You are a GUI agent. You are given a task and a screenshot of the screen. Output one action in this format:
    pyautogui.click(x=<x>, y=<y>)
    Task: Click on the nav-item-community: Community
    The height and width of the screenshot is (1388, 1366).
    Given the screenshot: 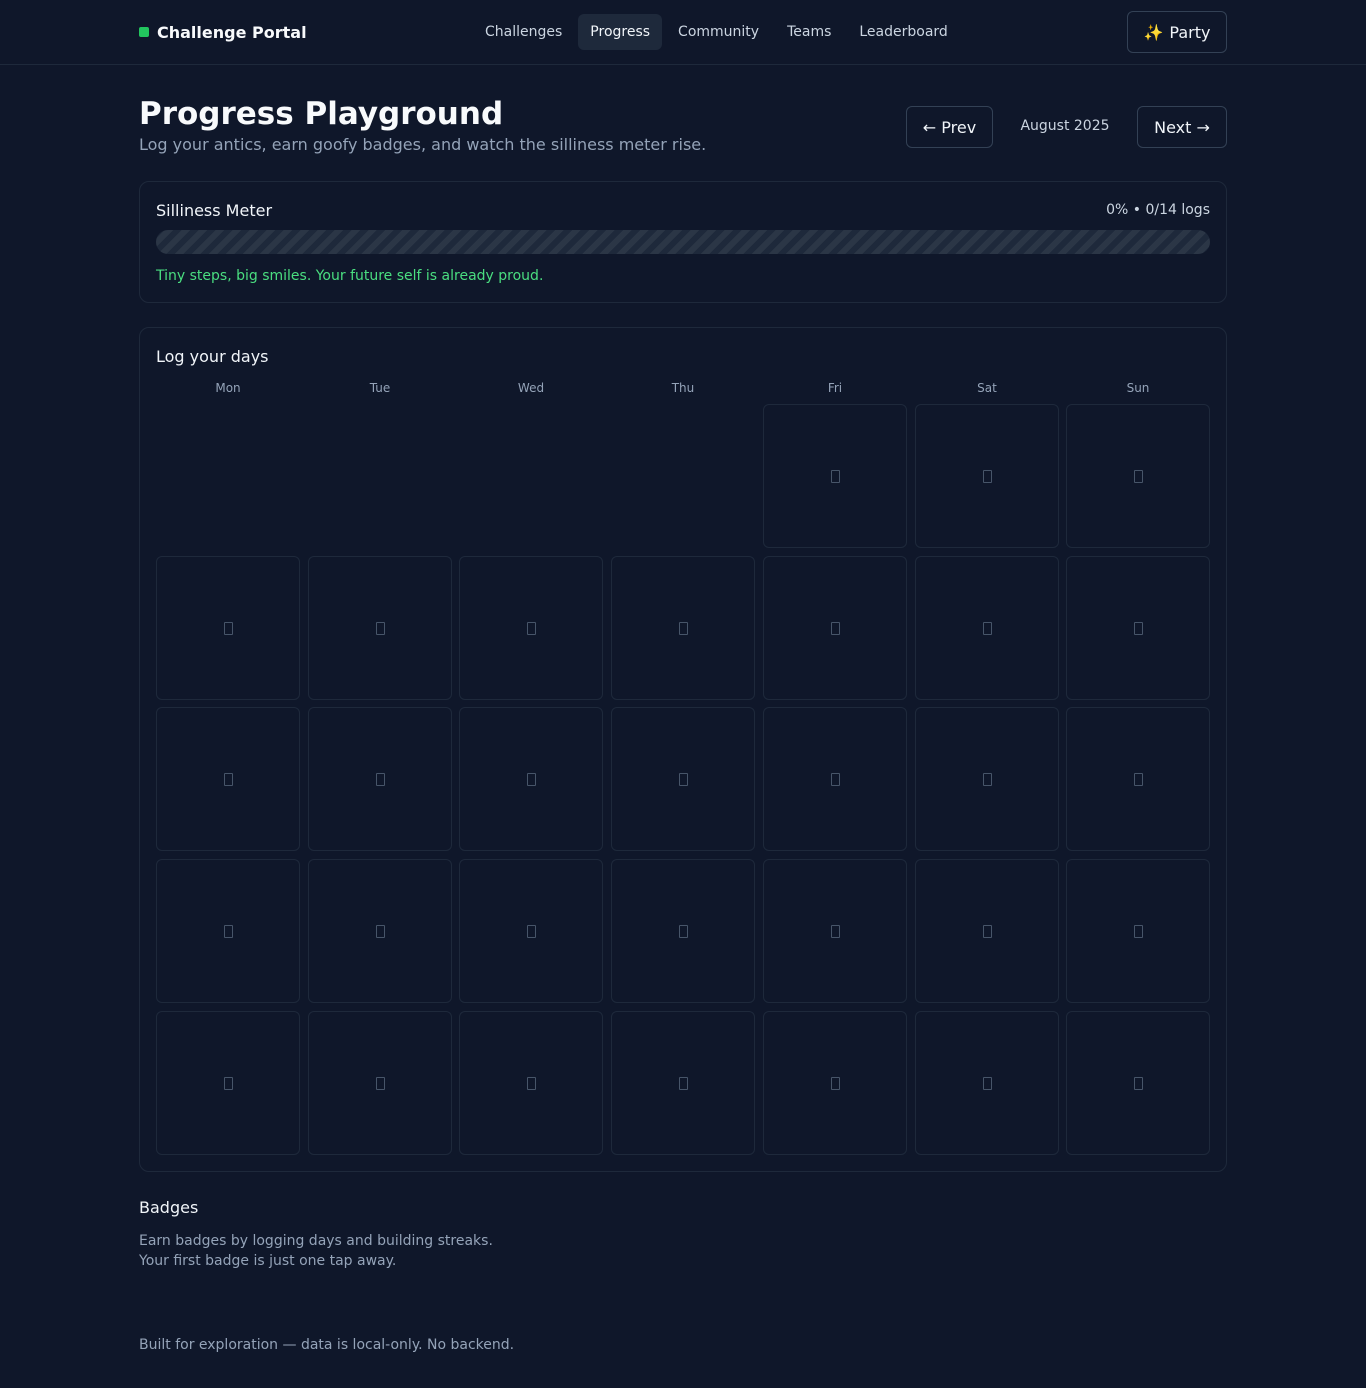 What is the action you would take?
    pyautogui.click(x=718, y=32)
    